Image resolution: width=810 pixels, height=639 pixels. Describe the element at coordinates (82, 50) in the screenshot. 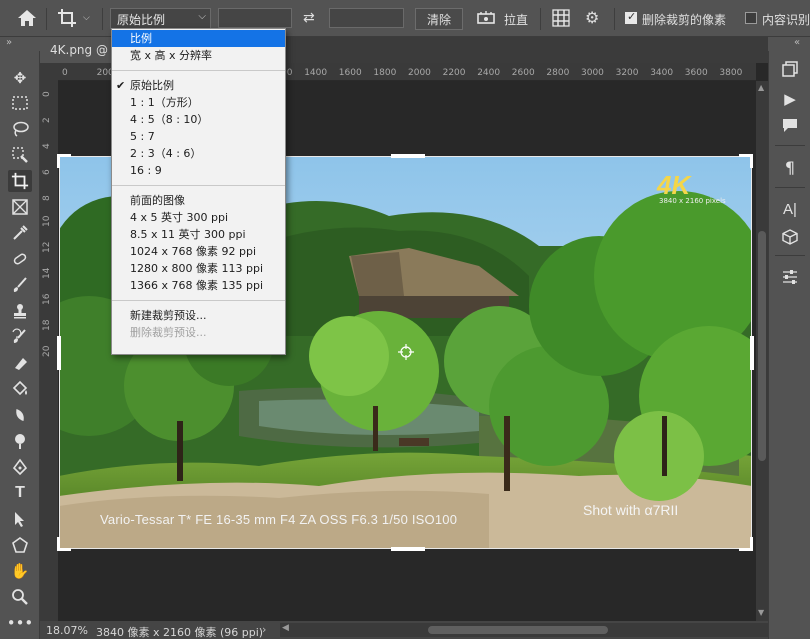

I see `document-tab-title: 4K.png @ 18.1% (RGB/8#)` at that location.